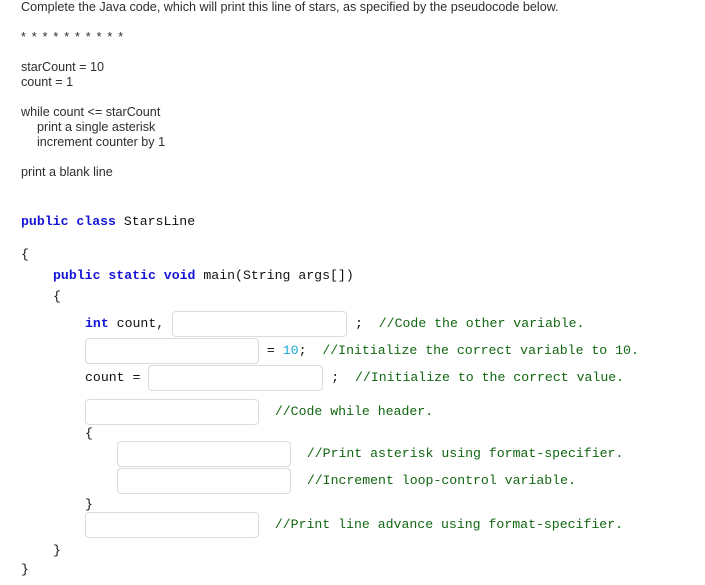 This screenshot has height=585, width=705. Describe the element at coordinates (113, 377) in the screenshot. I see `count-assignment-lhs: count =` at that location.